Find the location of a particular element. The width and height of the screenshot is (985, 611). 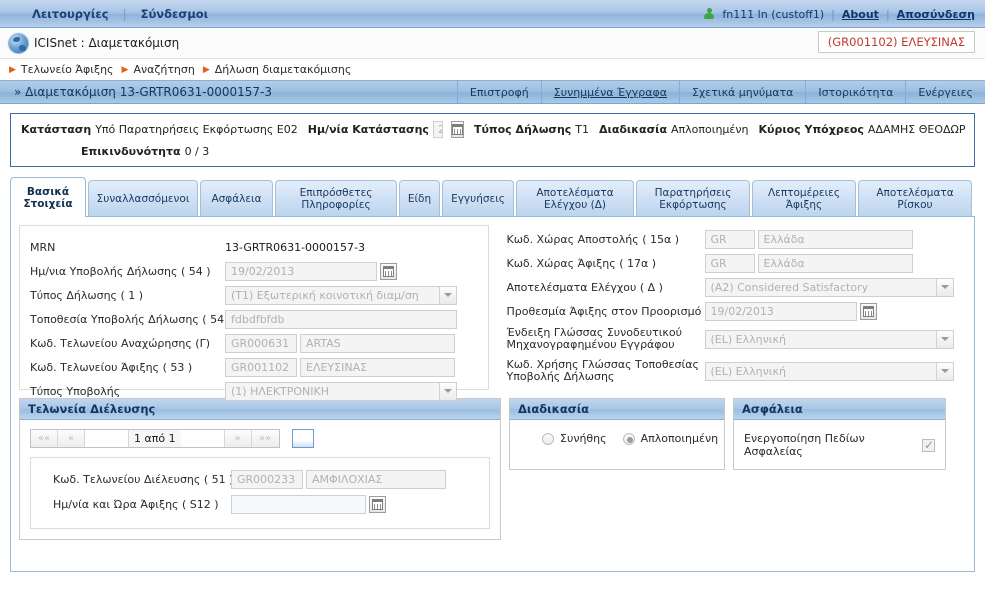

customs-office-badge: (GR001102) ΕΛΕΥΣΙΝΑΣ is located at coordinates (896, 42).